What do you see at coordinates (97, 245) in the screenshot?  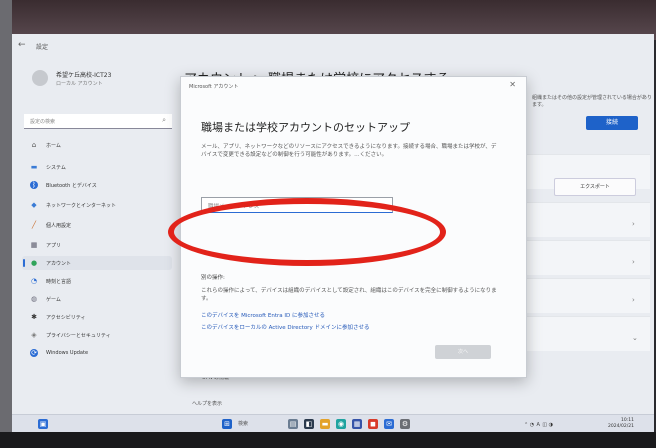 I see `sidebar-item-apps: ▦ アプリ` at bounding box center [97, 245].